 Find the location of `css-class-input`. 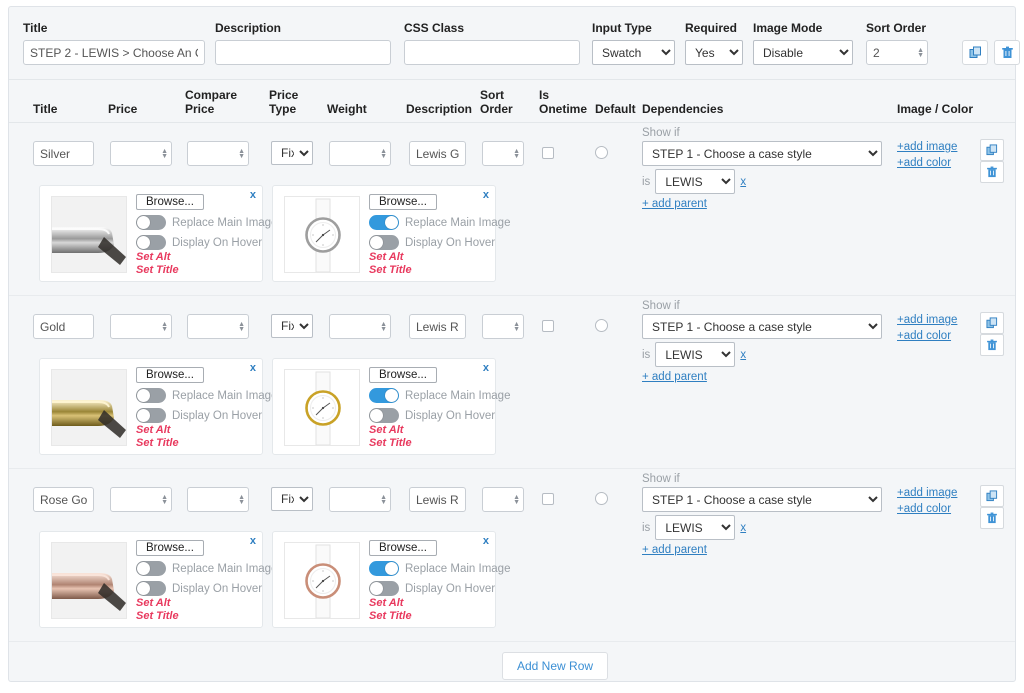

css-class-input is located at coordinates (492, 52).